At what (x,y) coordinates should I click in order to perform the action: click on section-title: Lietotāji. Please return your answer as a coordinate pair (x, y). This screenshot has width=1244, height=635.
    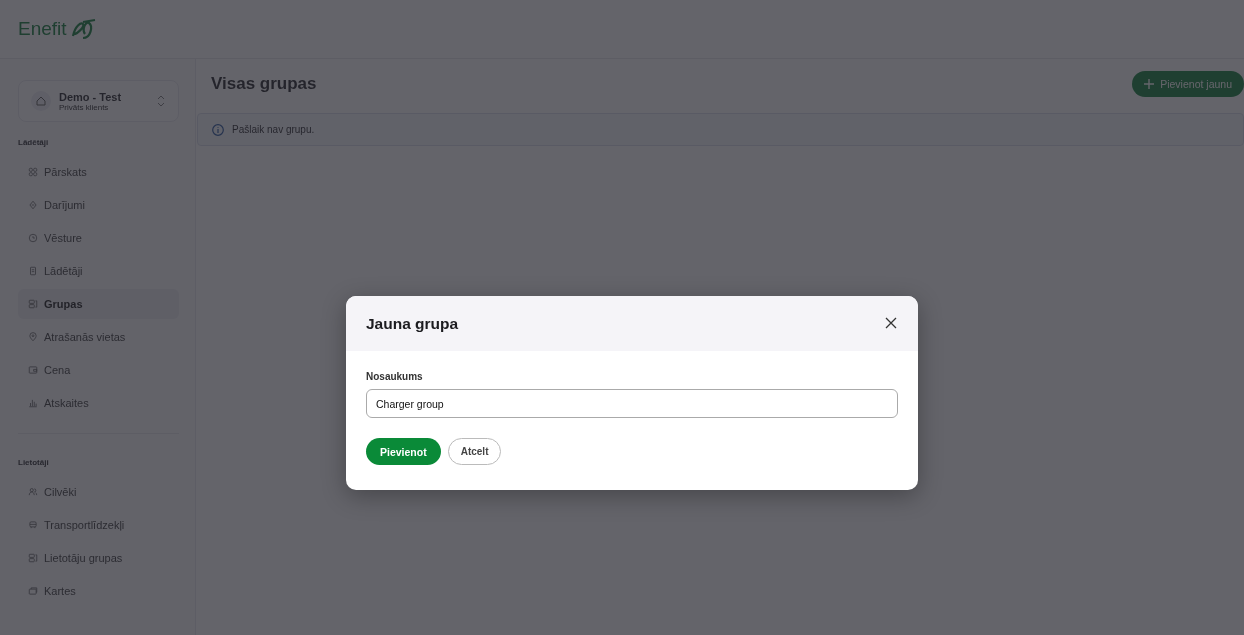
    Looking at the image, I should click on (34, 462).